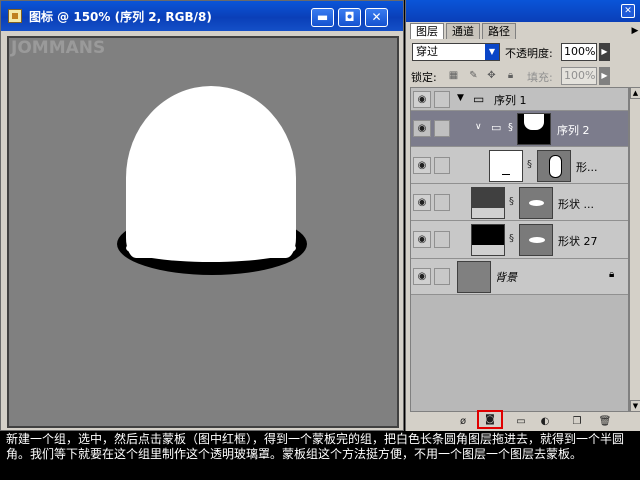 This screenshot has width=640, height=480. I want to click on dome-base-shape, so click(211, 248).